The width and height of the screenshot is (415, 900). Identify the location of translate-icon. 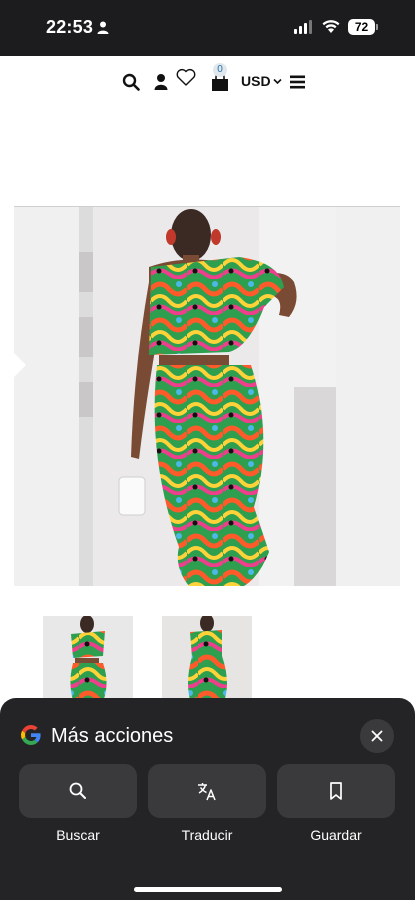
(207, 792).